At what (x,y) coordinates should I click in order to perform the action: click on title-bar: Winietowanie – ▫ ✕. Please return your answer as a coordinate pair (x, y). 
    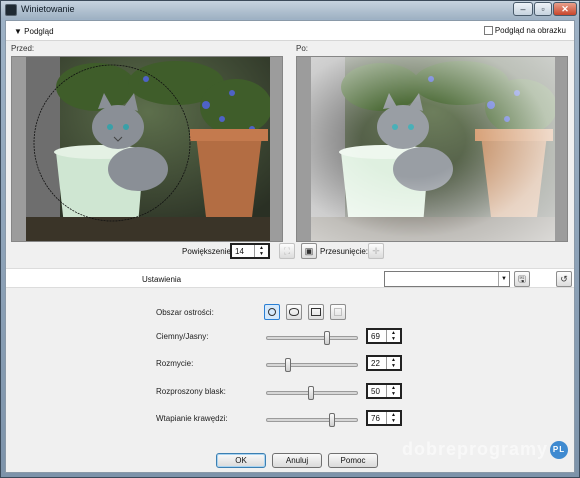
    Looking at the image, I should click on (290, 10).